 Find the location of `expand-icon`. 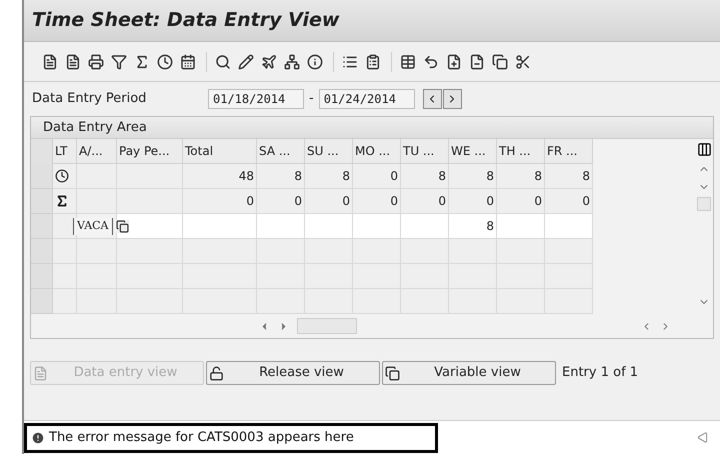

expand-icon is located at coordinates (702, 437).